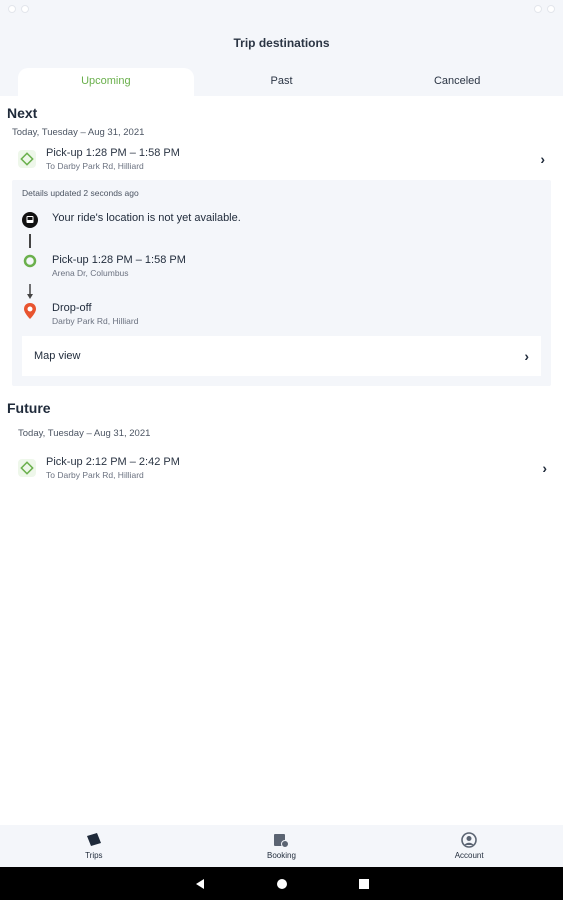 Image resolution: width=563 pixels, height=900 pixels. I want to click on settings-status-icon, so click(25, 9).